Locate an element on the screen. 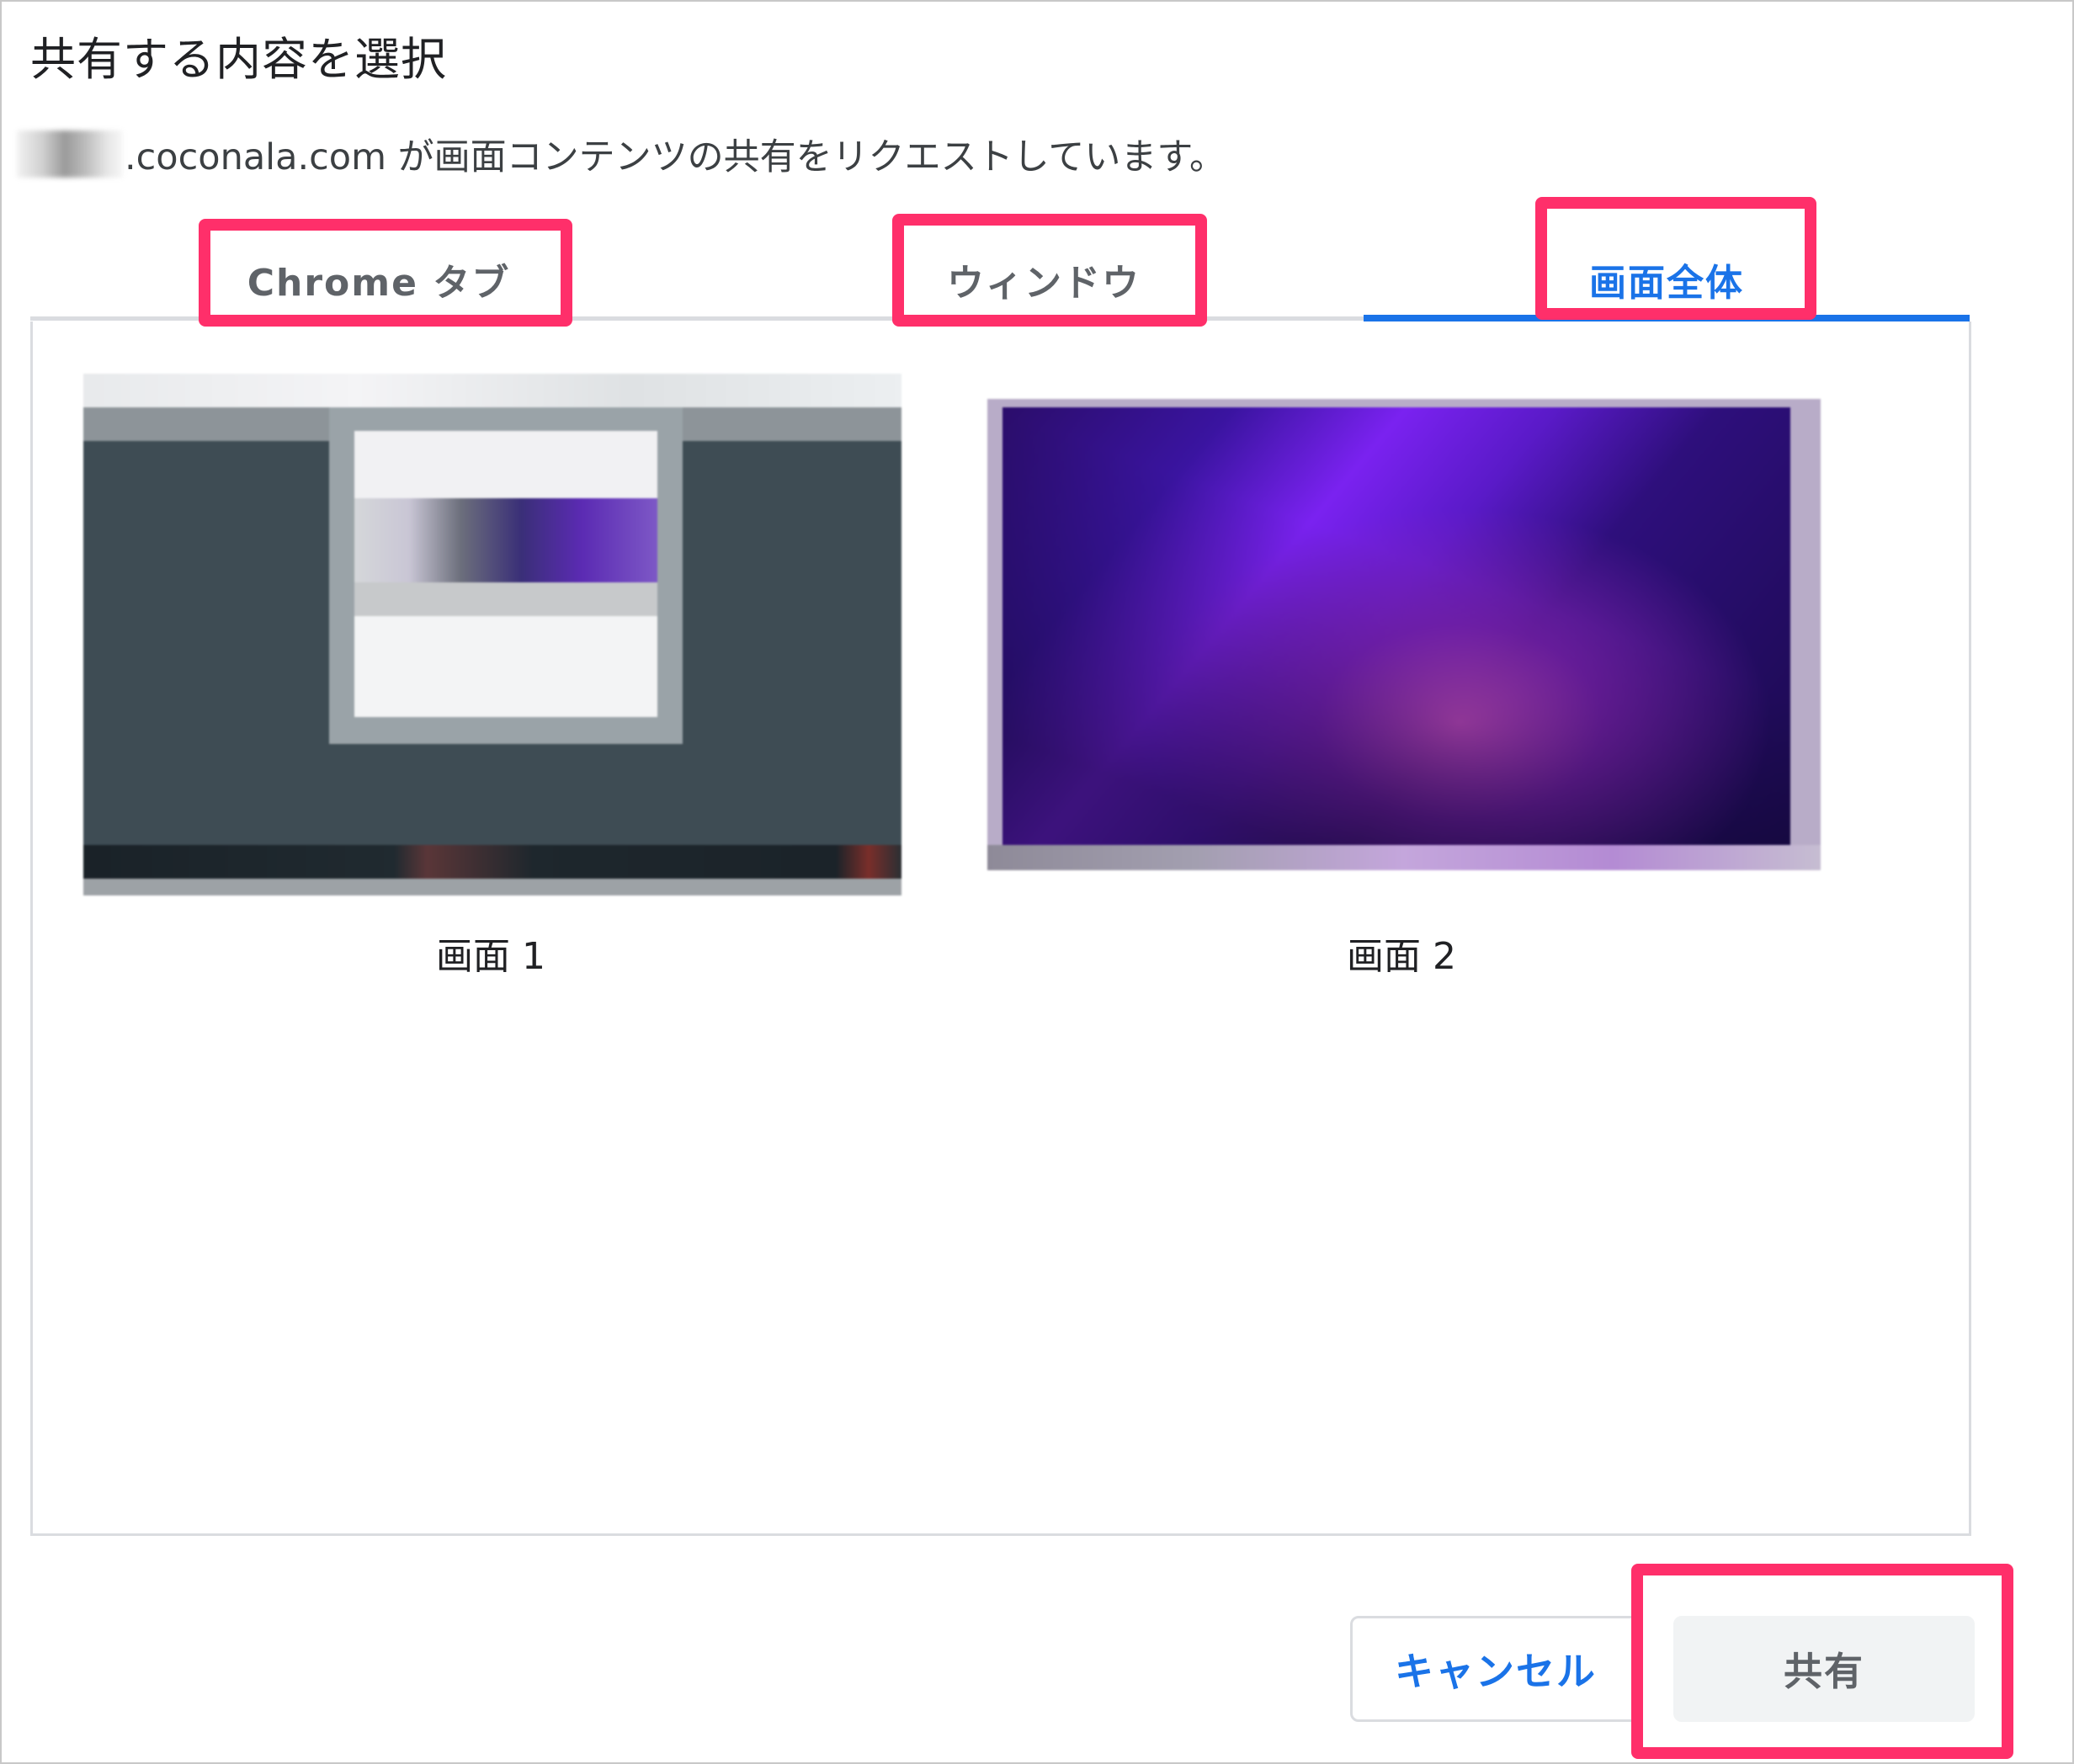  screen-2-thumbnail is located at coordinates (1404, 634).